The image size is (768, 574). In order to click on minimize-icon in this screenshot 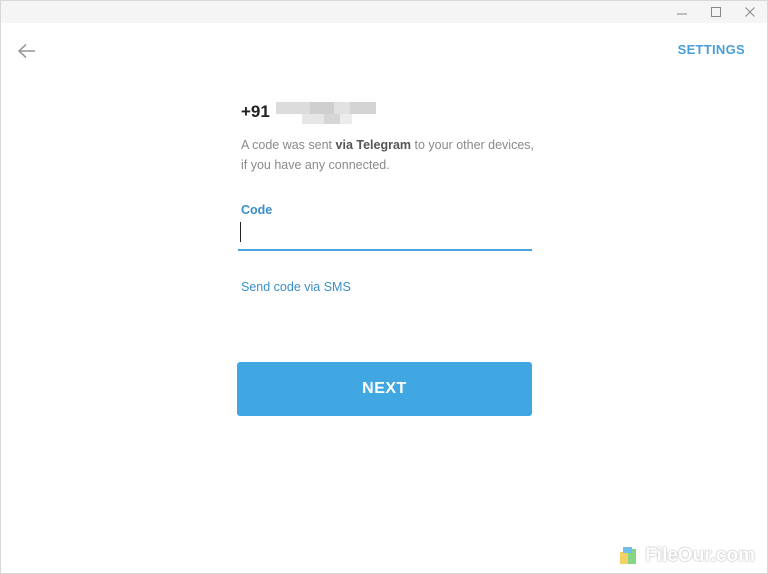, I will do `click(682, 14)`.